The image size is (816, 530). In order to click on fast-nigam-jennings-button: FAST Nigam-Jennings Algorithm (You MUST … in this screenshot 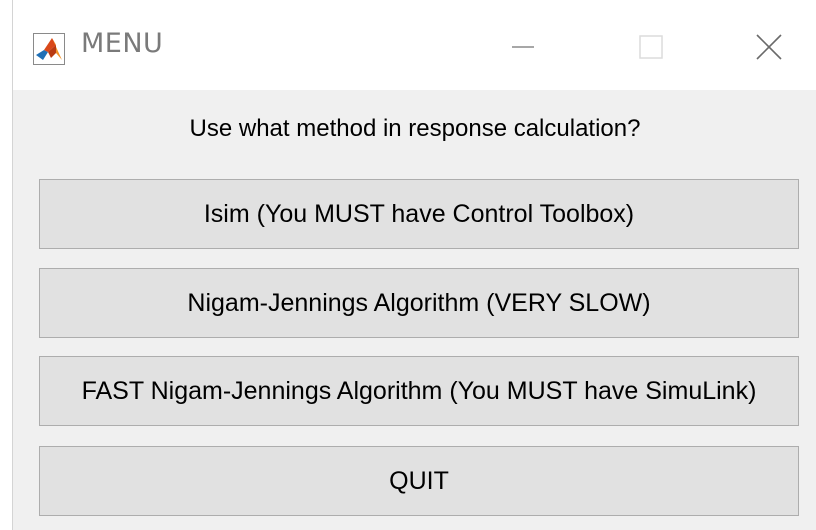, I will do `click(419, 391)`.